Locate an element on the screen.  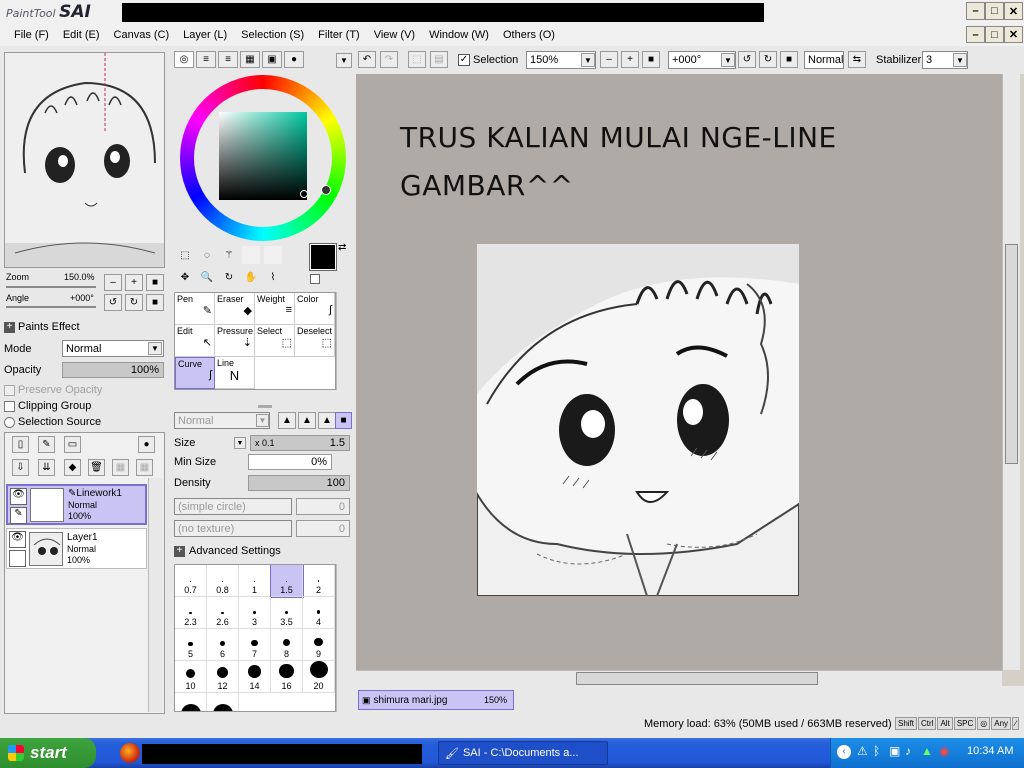
tool-weight: Weight ≡ is located at coordinates (275, 309).